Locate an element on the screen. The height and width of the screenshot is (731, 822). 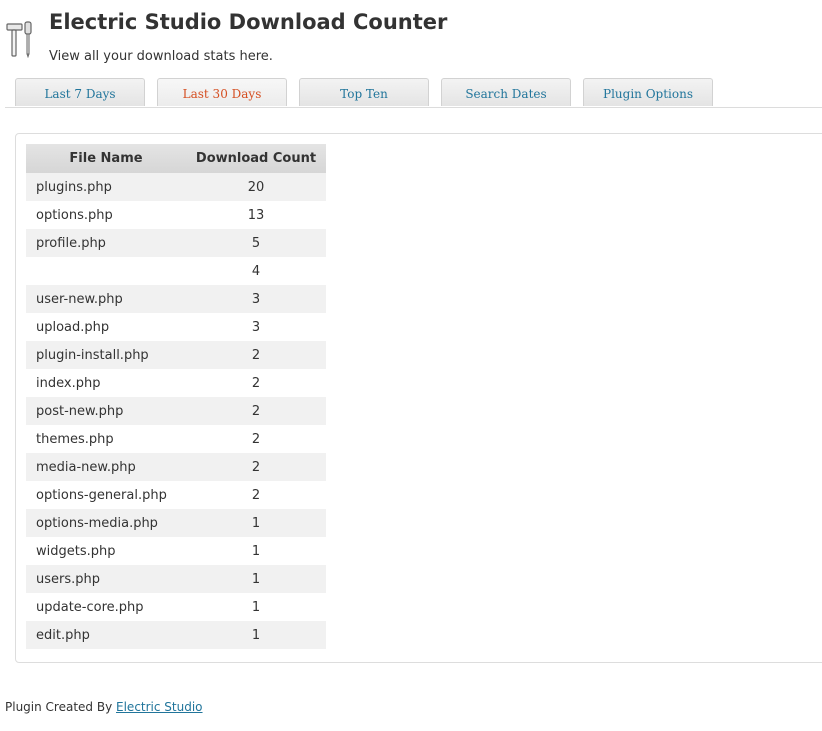
column-header-file-name: File Name is located at coordinates (106, 158).